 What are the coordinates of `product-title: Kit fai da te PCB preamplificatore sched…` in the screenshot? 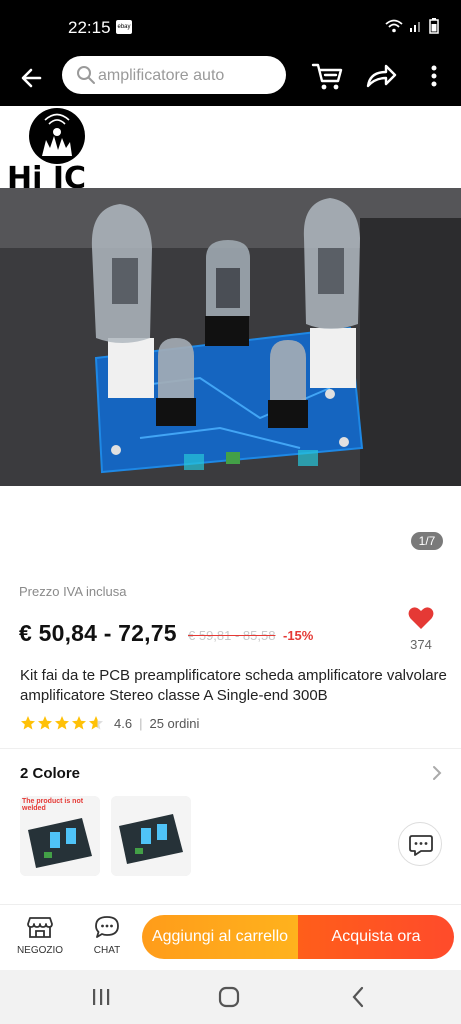 It's located at (233, 685).